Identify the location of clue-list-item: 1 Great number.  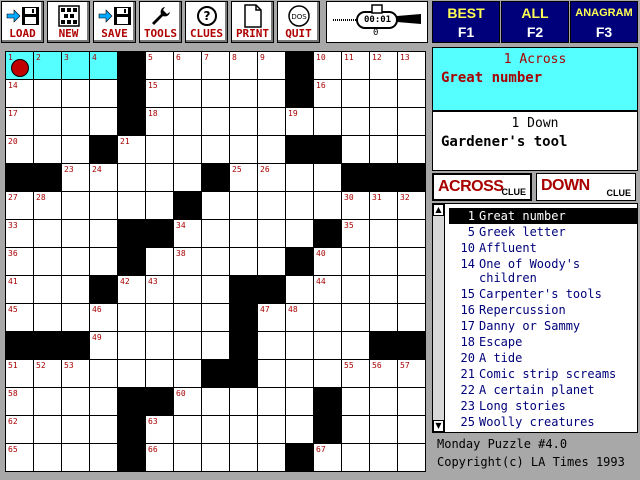
(543, 216).